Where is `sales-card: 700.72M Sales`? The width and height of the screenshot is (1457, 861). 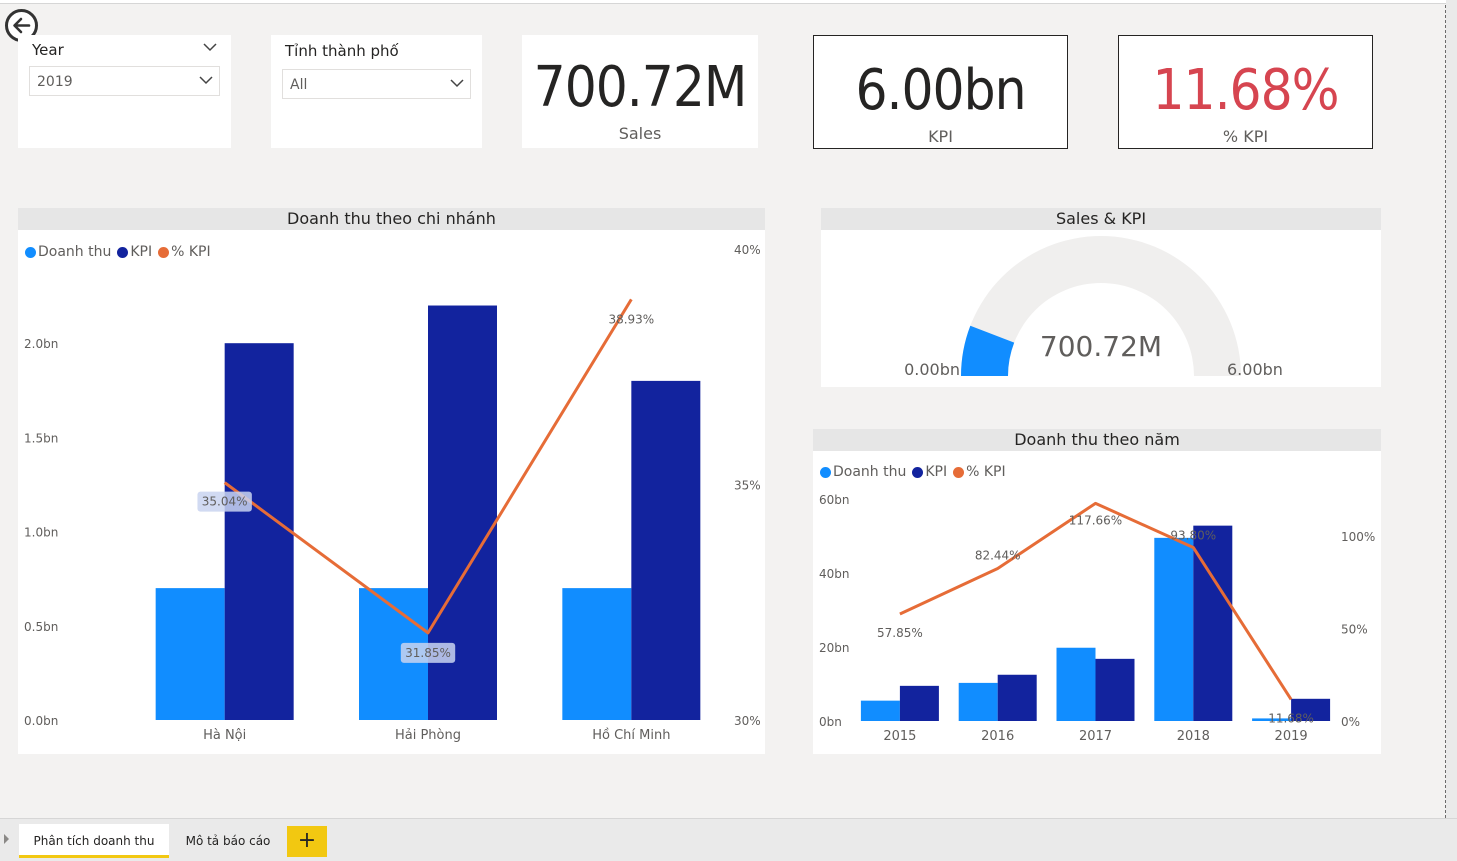
sales-card: 700.72M Sales is located at coordinates (640, 91).